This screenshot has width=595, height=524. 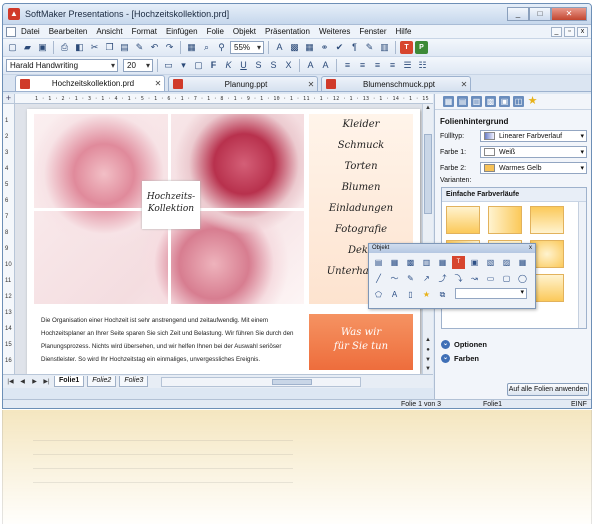 What do you see at coordinates (22, 381) in the screenshot?
I see `prev-slide-icon: ◀` at bounding box center [22, 381].